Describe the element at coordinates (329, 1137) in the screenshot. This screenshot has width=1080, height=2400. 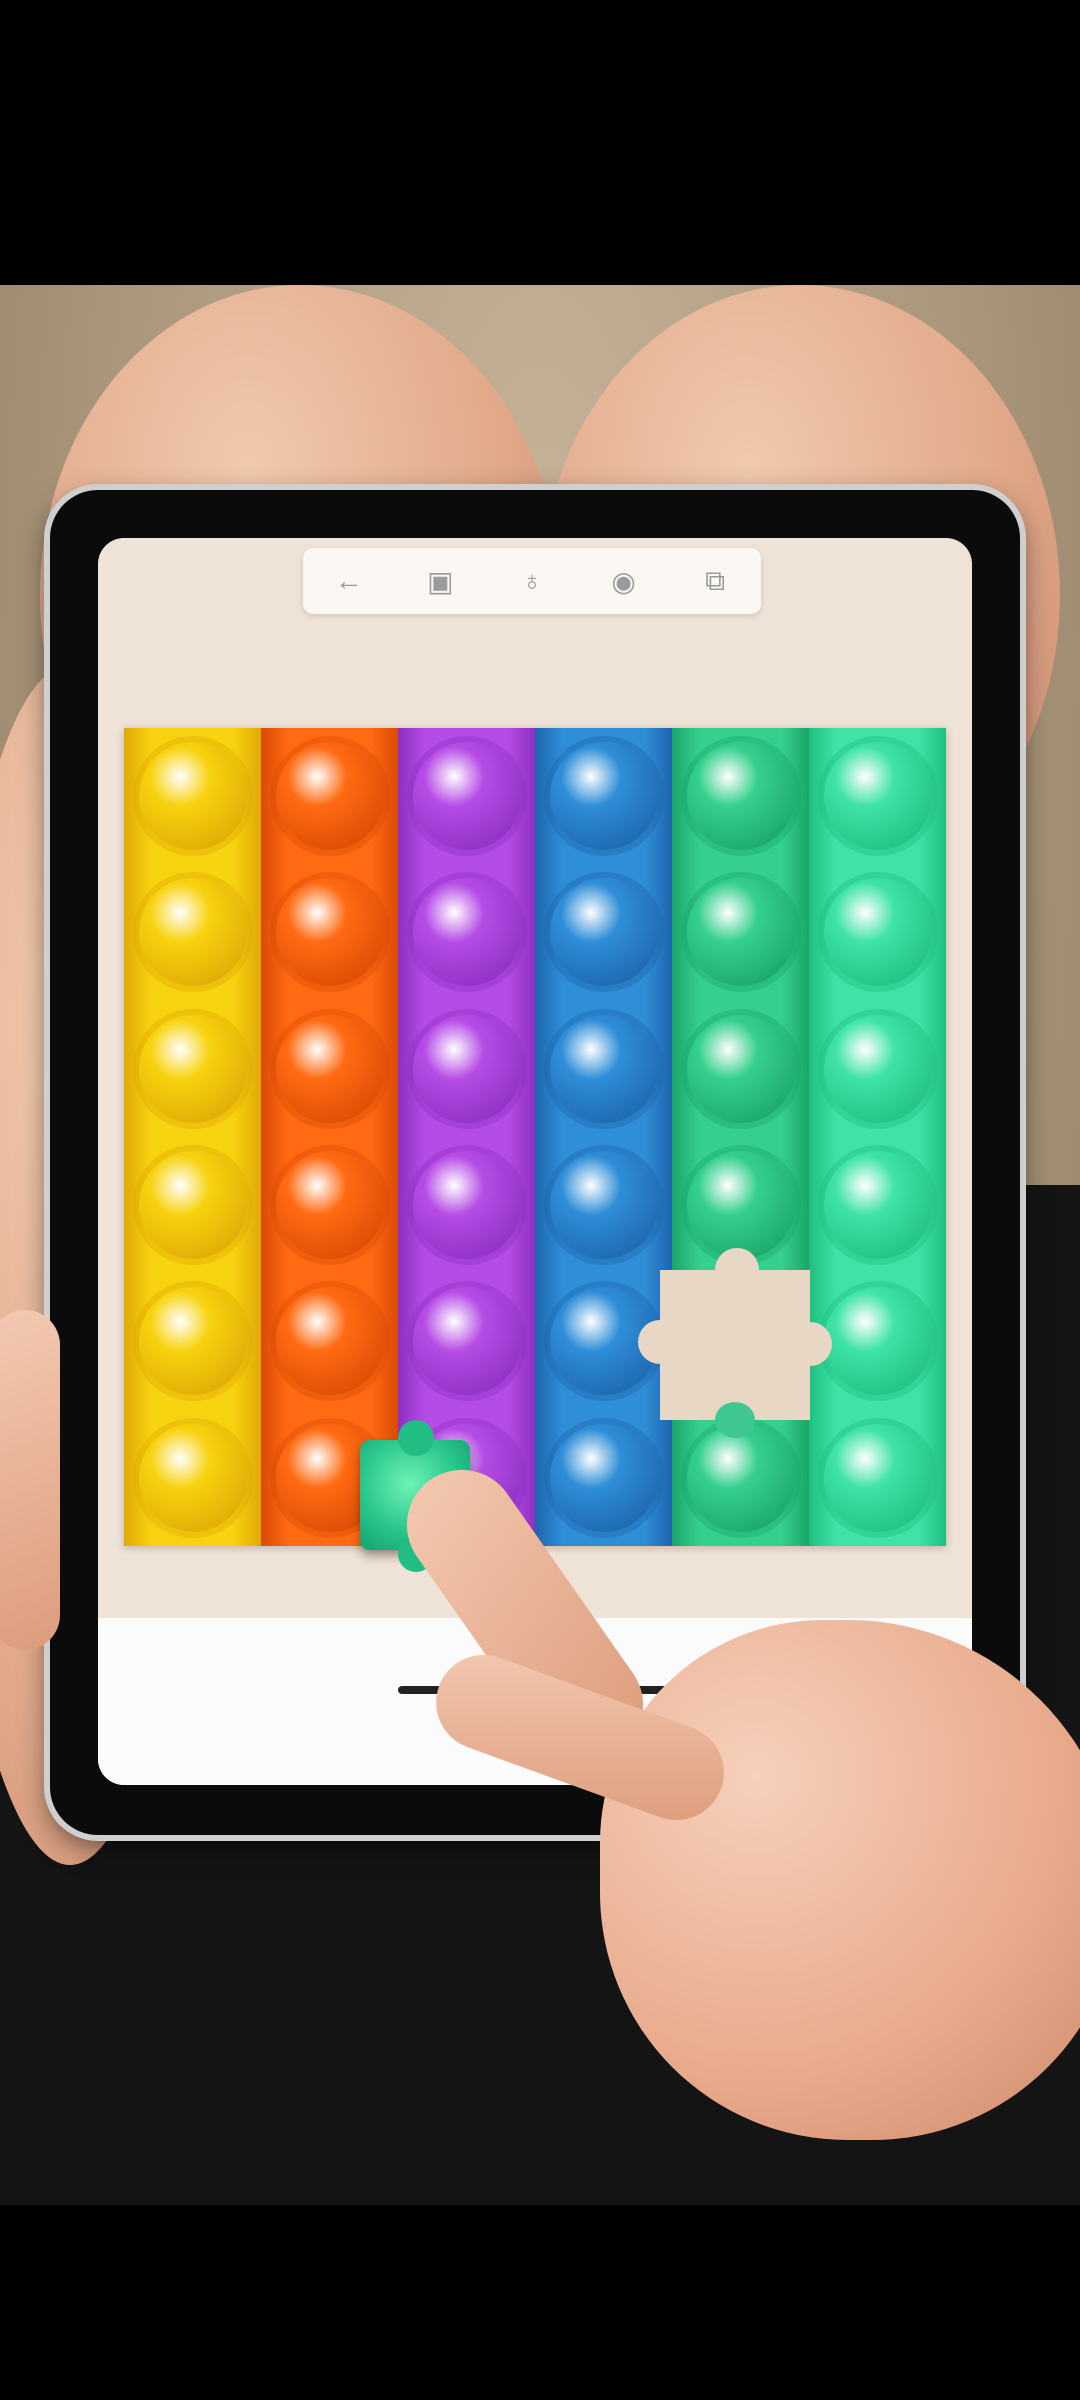
I see `column-orange` at that location.